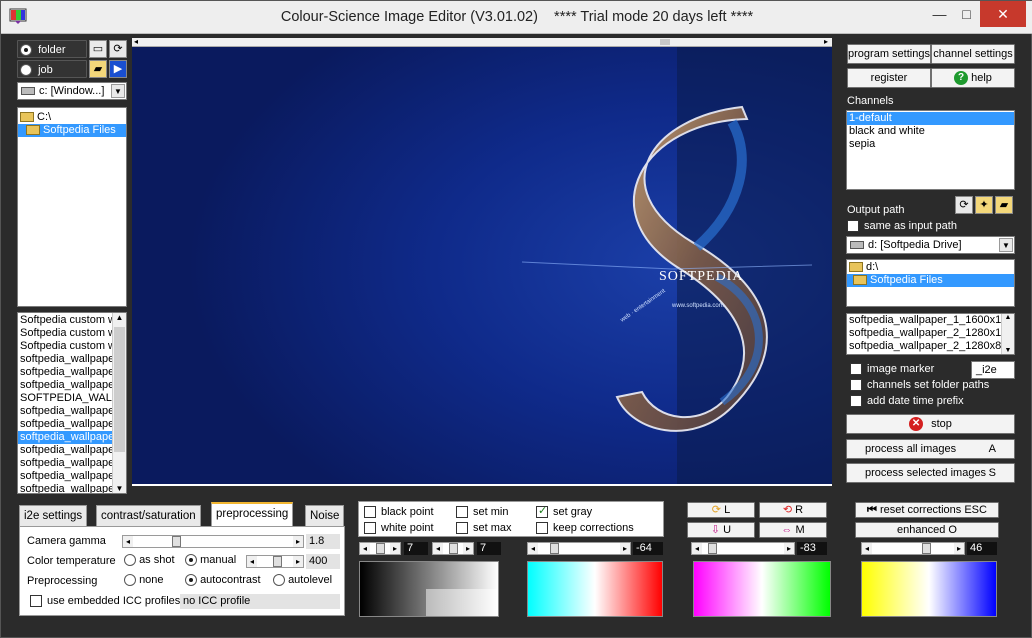 The width and height of the screenshot is (1032, 638). I want to click on U-button: ⇩ U, so click(721, 530).